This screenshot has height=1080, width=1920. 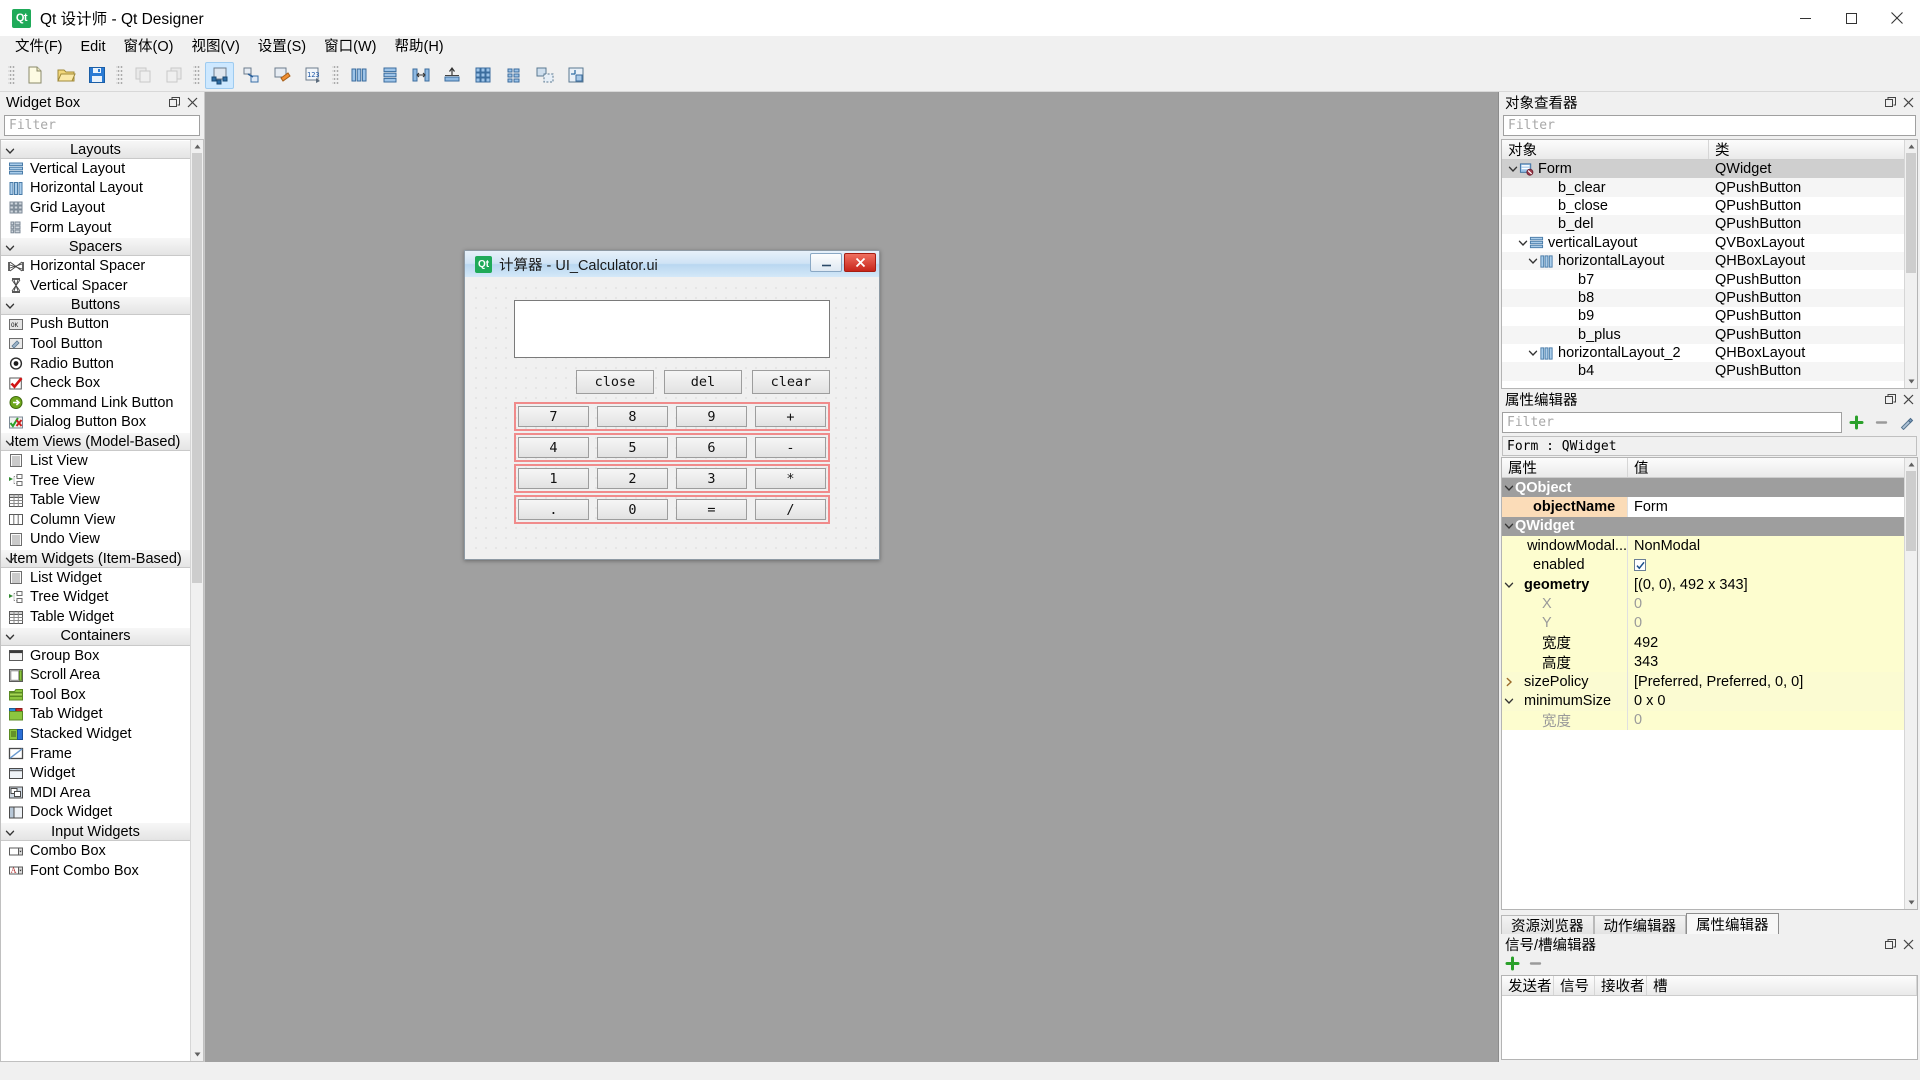 What do you see at coordinates (149, 47) in the screenshot?
I see `menu-form: 窗体(O)` at bounding box center [149, 47].